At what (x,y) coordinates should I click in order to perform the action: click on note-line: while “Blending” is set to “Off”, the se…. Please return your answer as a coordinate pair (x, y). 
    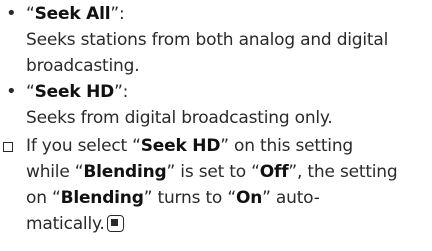
    Looking at the image, I should click on (212, 172).